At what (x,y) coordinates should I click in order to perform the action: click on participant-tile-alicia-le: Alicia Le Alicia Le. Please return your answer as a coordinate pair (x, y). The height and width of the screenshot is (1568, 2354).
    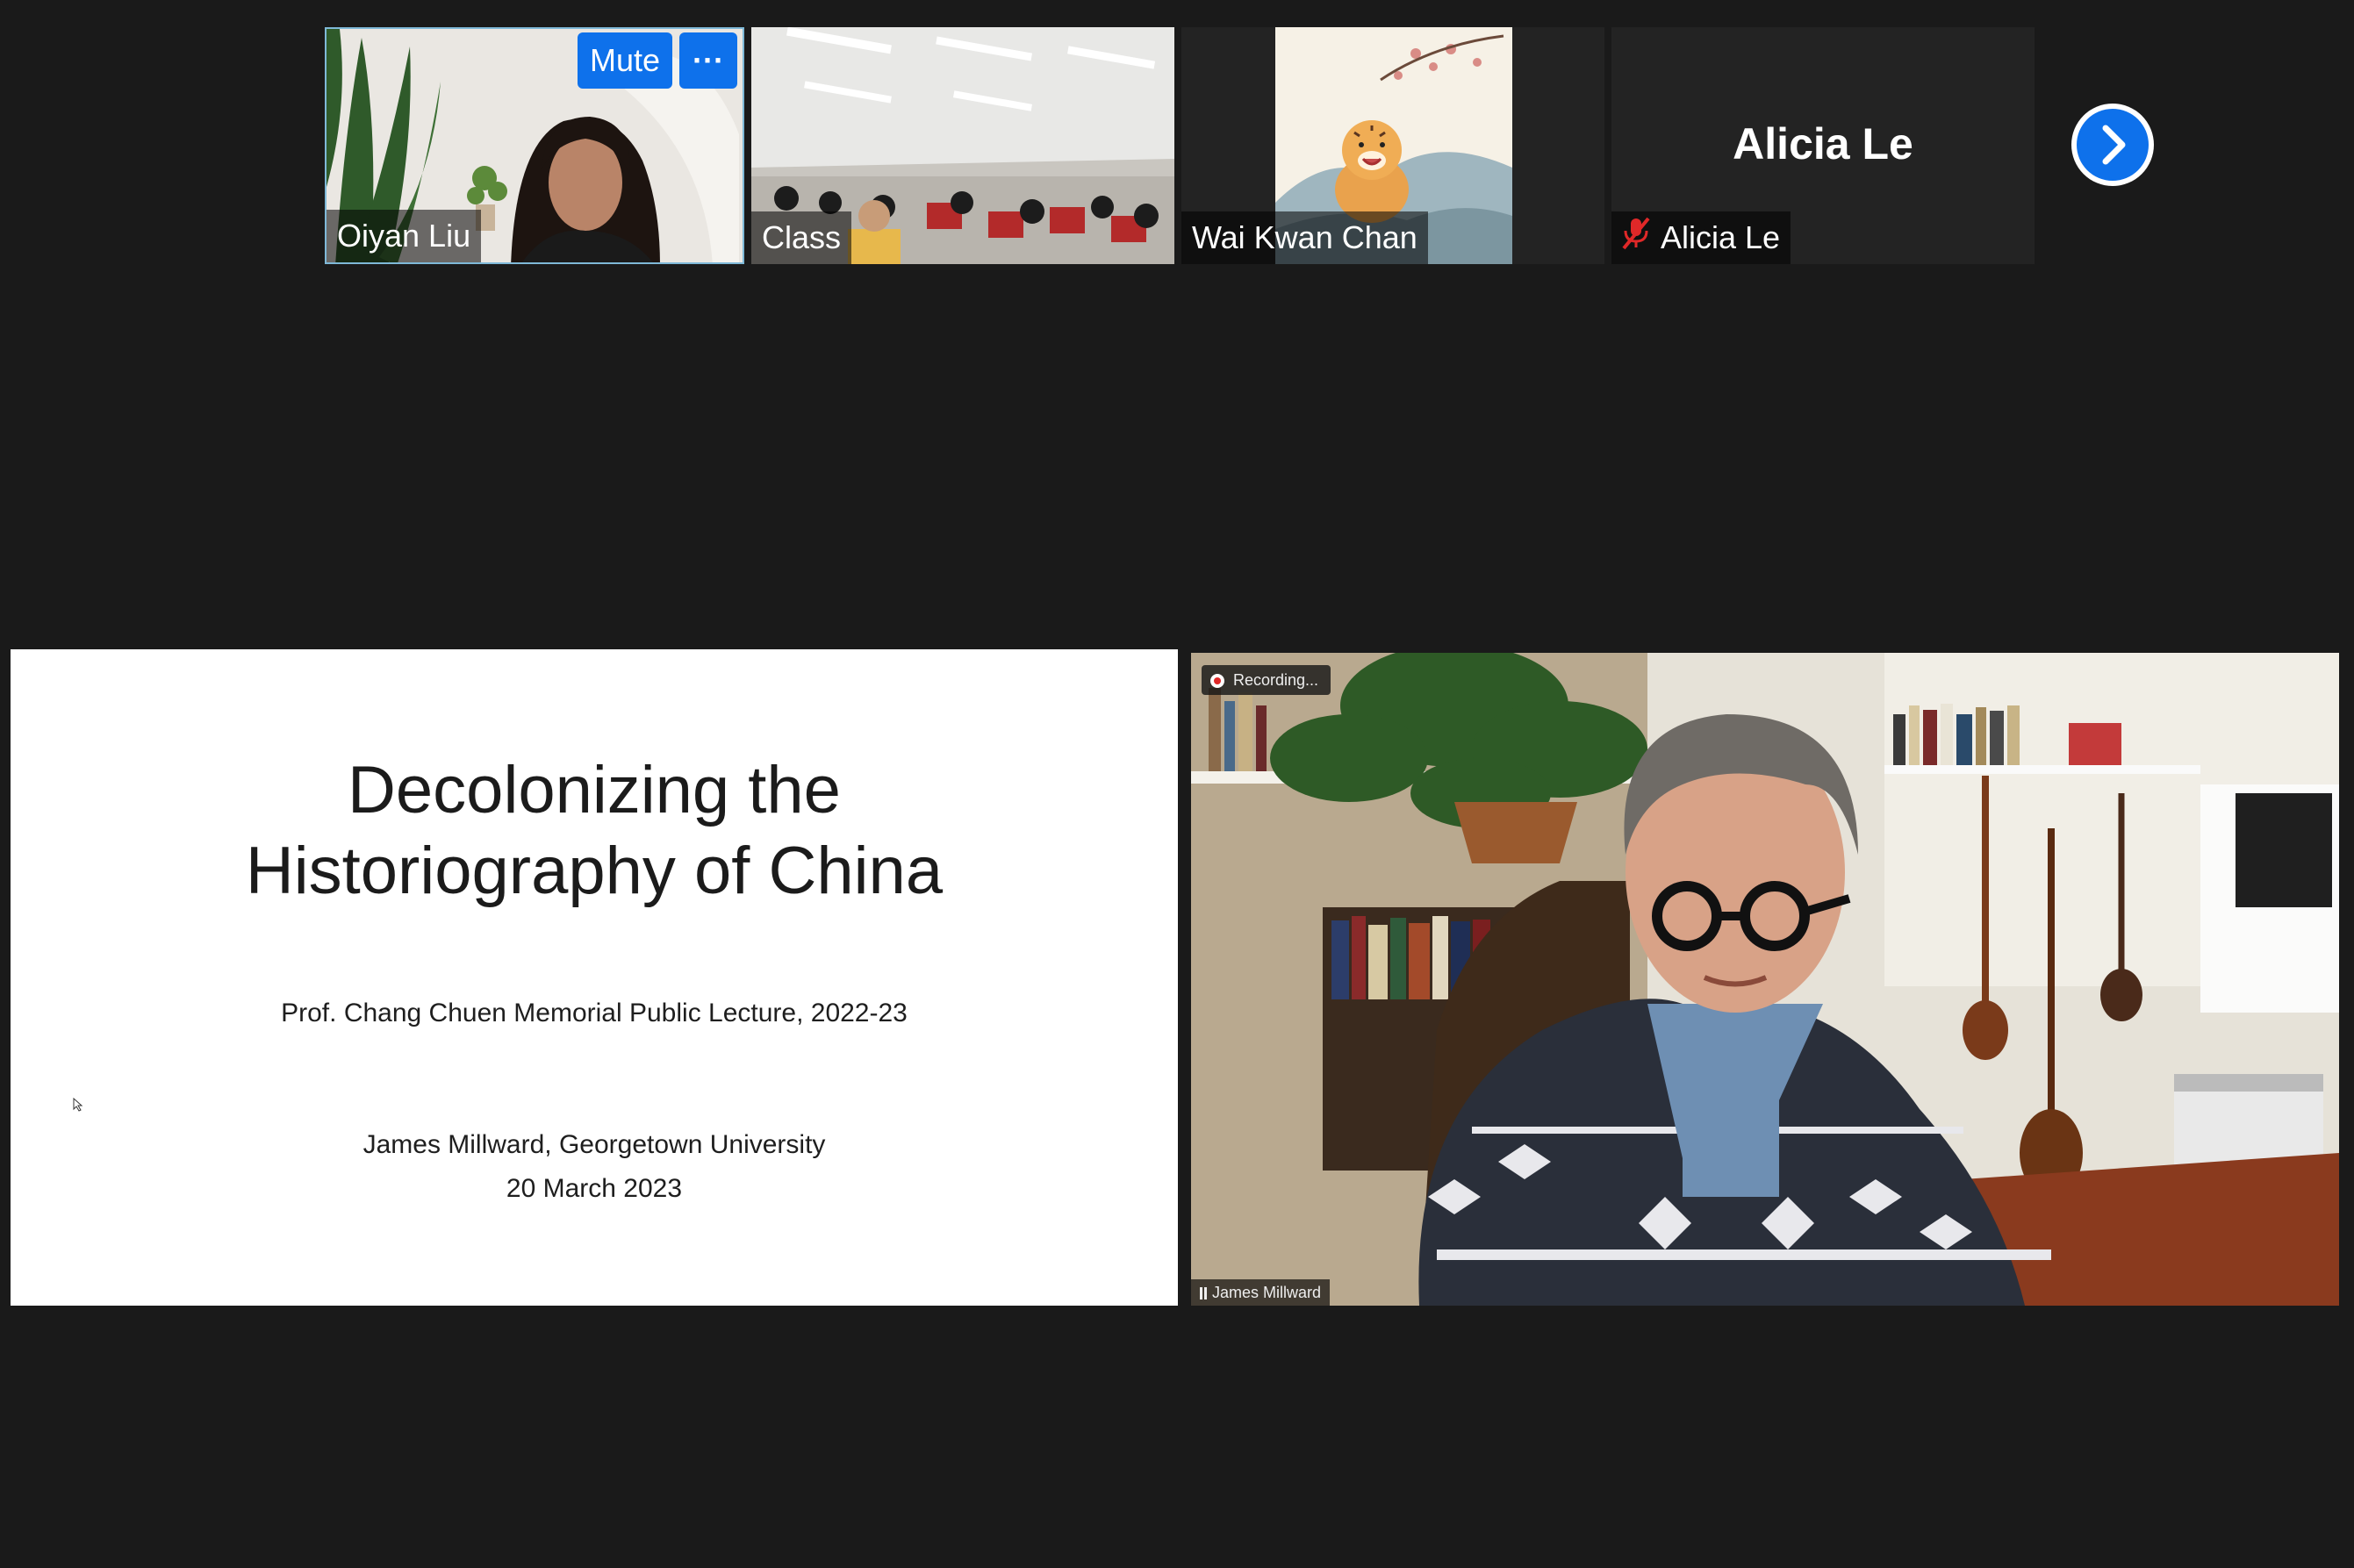
    Looking at the image, I should click on (1823, 145).